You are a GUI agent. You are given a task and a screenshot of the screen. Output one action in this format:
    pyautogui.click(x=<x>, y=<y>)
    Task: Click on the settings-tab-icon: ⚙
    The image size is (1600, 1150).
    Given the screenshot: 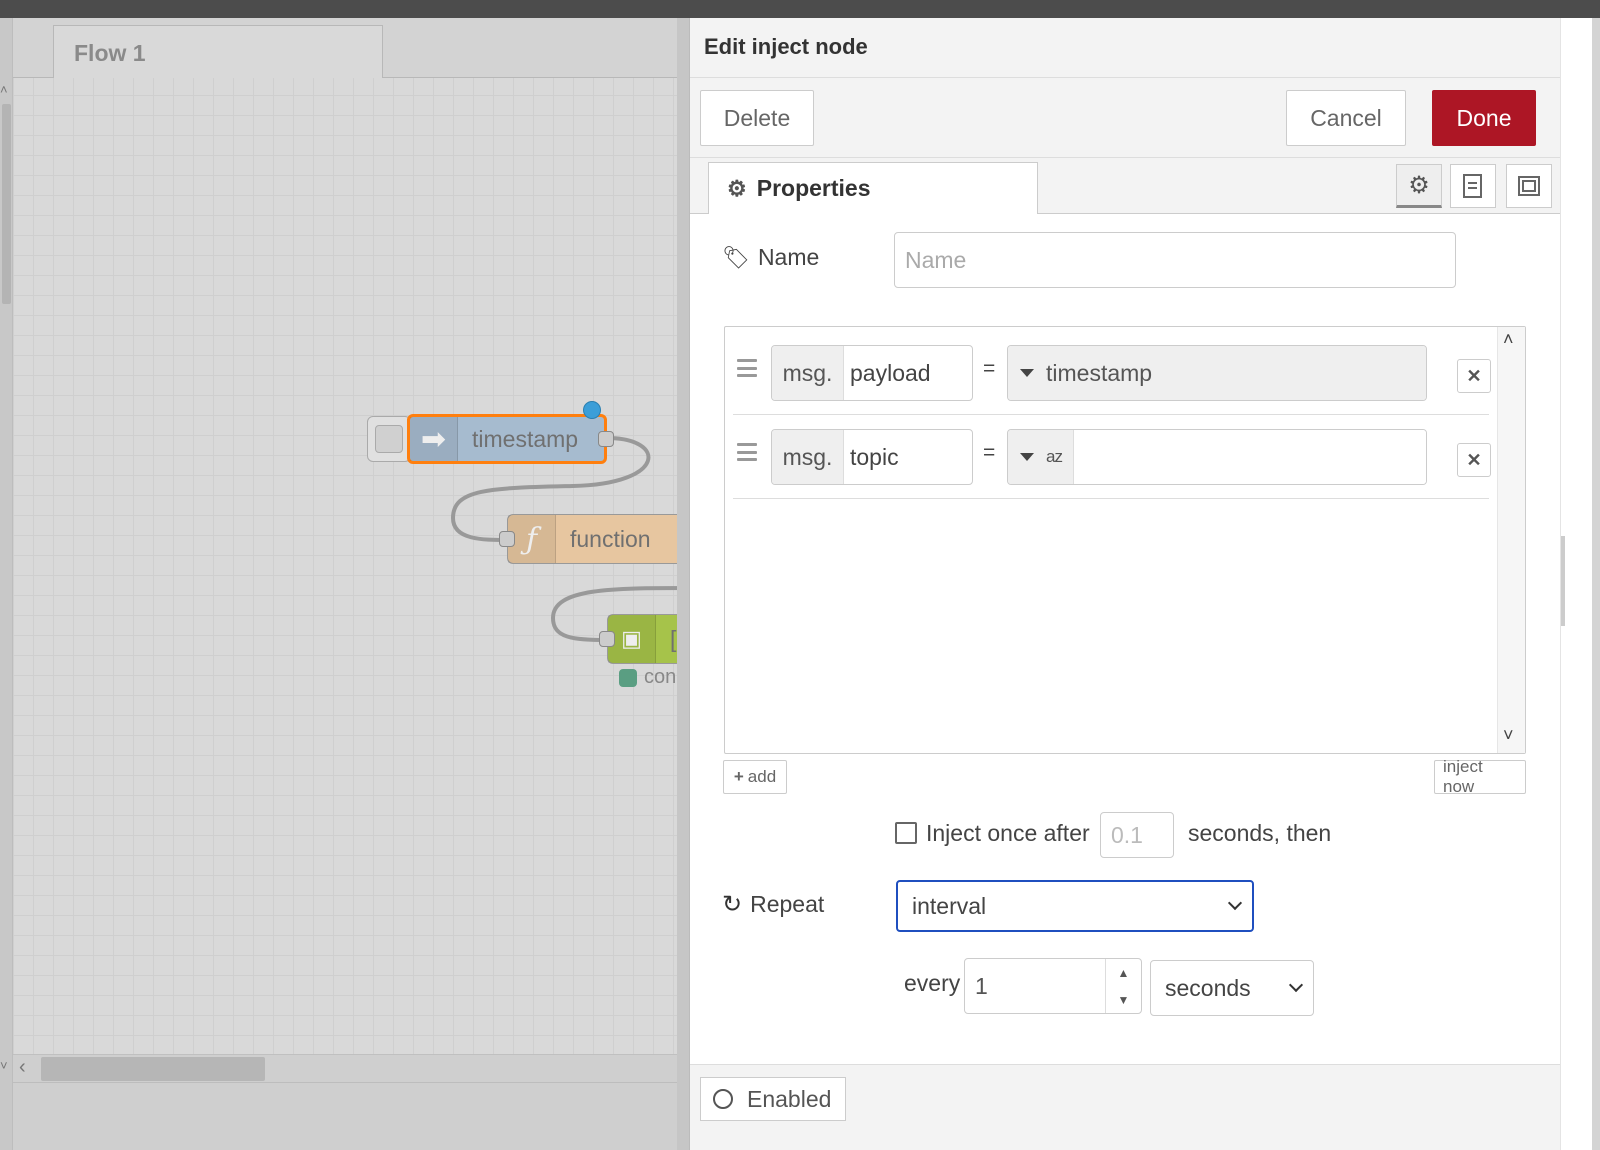 What is the action you would take?
    pyautogui.click(x=1419, y=186)
    